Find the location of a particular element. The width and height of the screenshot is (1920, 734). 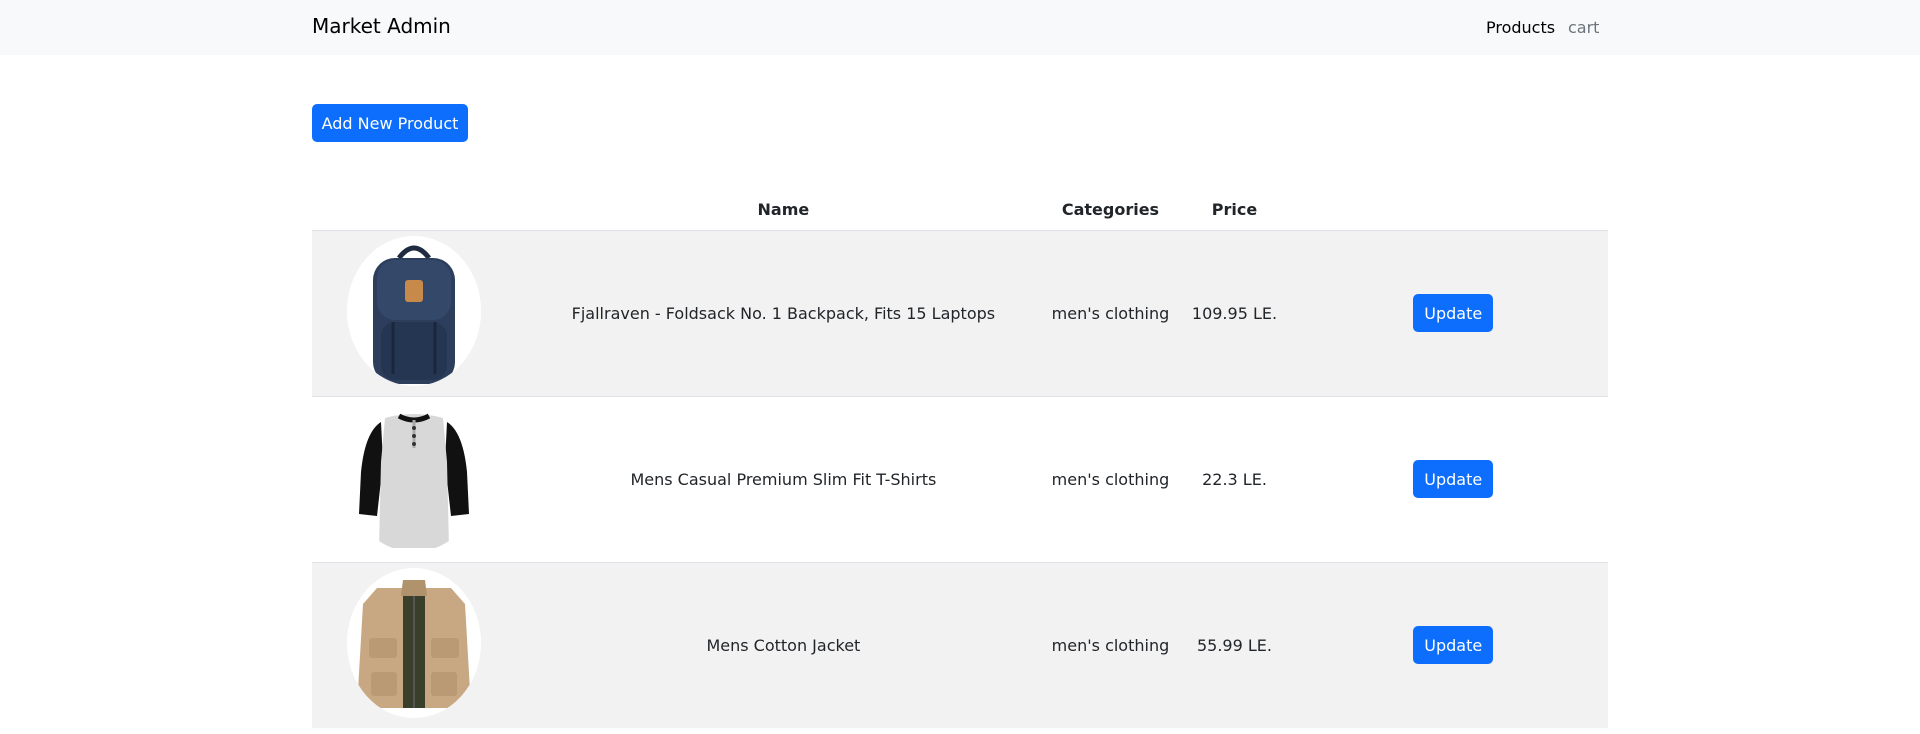

product-price: 22.3 LE. is located at coordinates (1234, 479).